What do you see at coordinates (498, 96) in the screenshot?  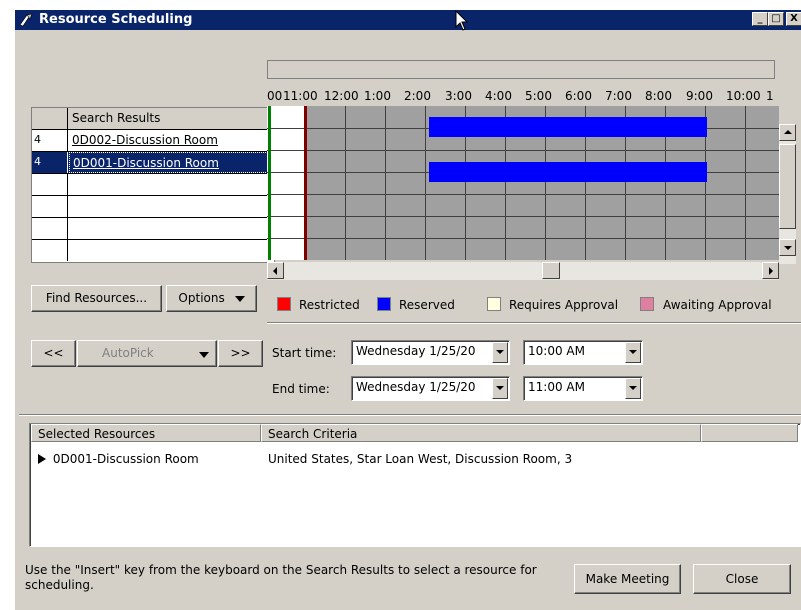 I see `timeline-hour-label: 4:00` at bounding box center [498, 96].